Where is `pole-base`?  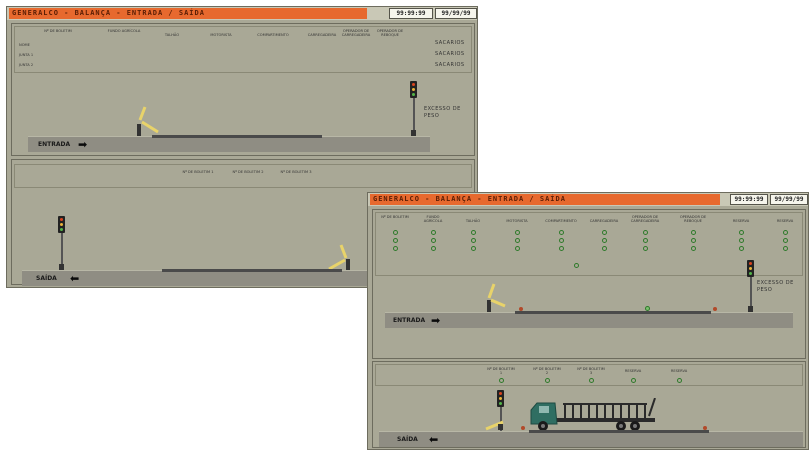
pole-base is located at coordinates (500, 427).